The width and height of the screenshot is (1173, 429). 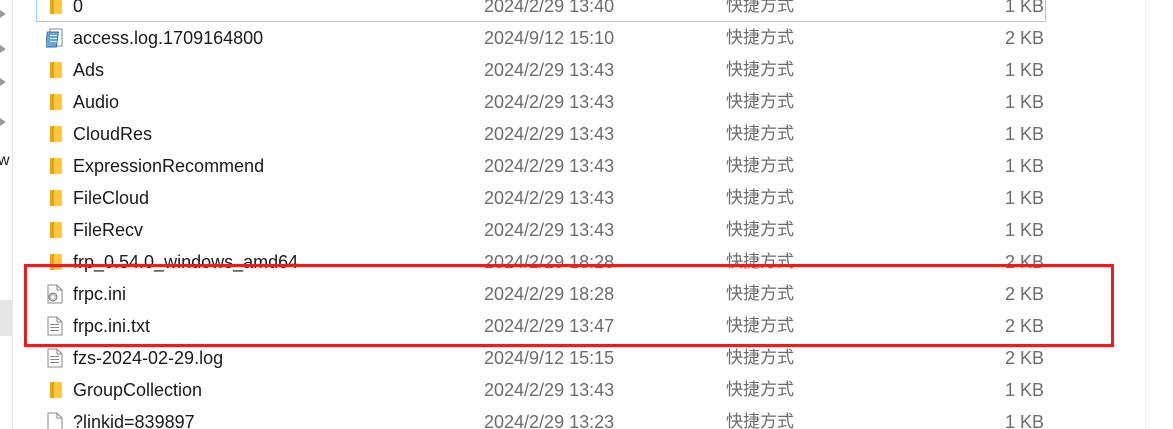 I want to click on file-name: CloudRes, so click(x=113, y=134).